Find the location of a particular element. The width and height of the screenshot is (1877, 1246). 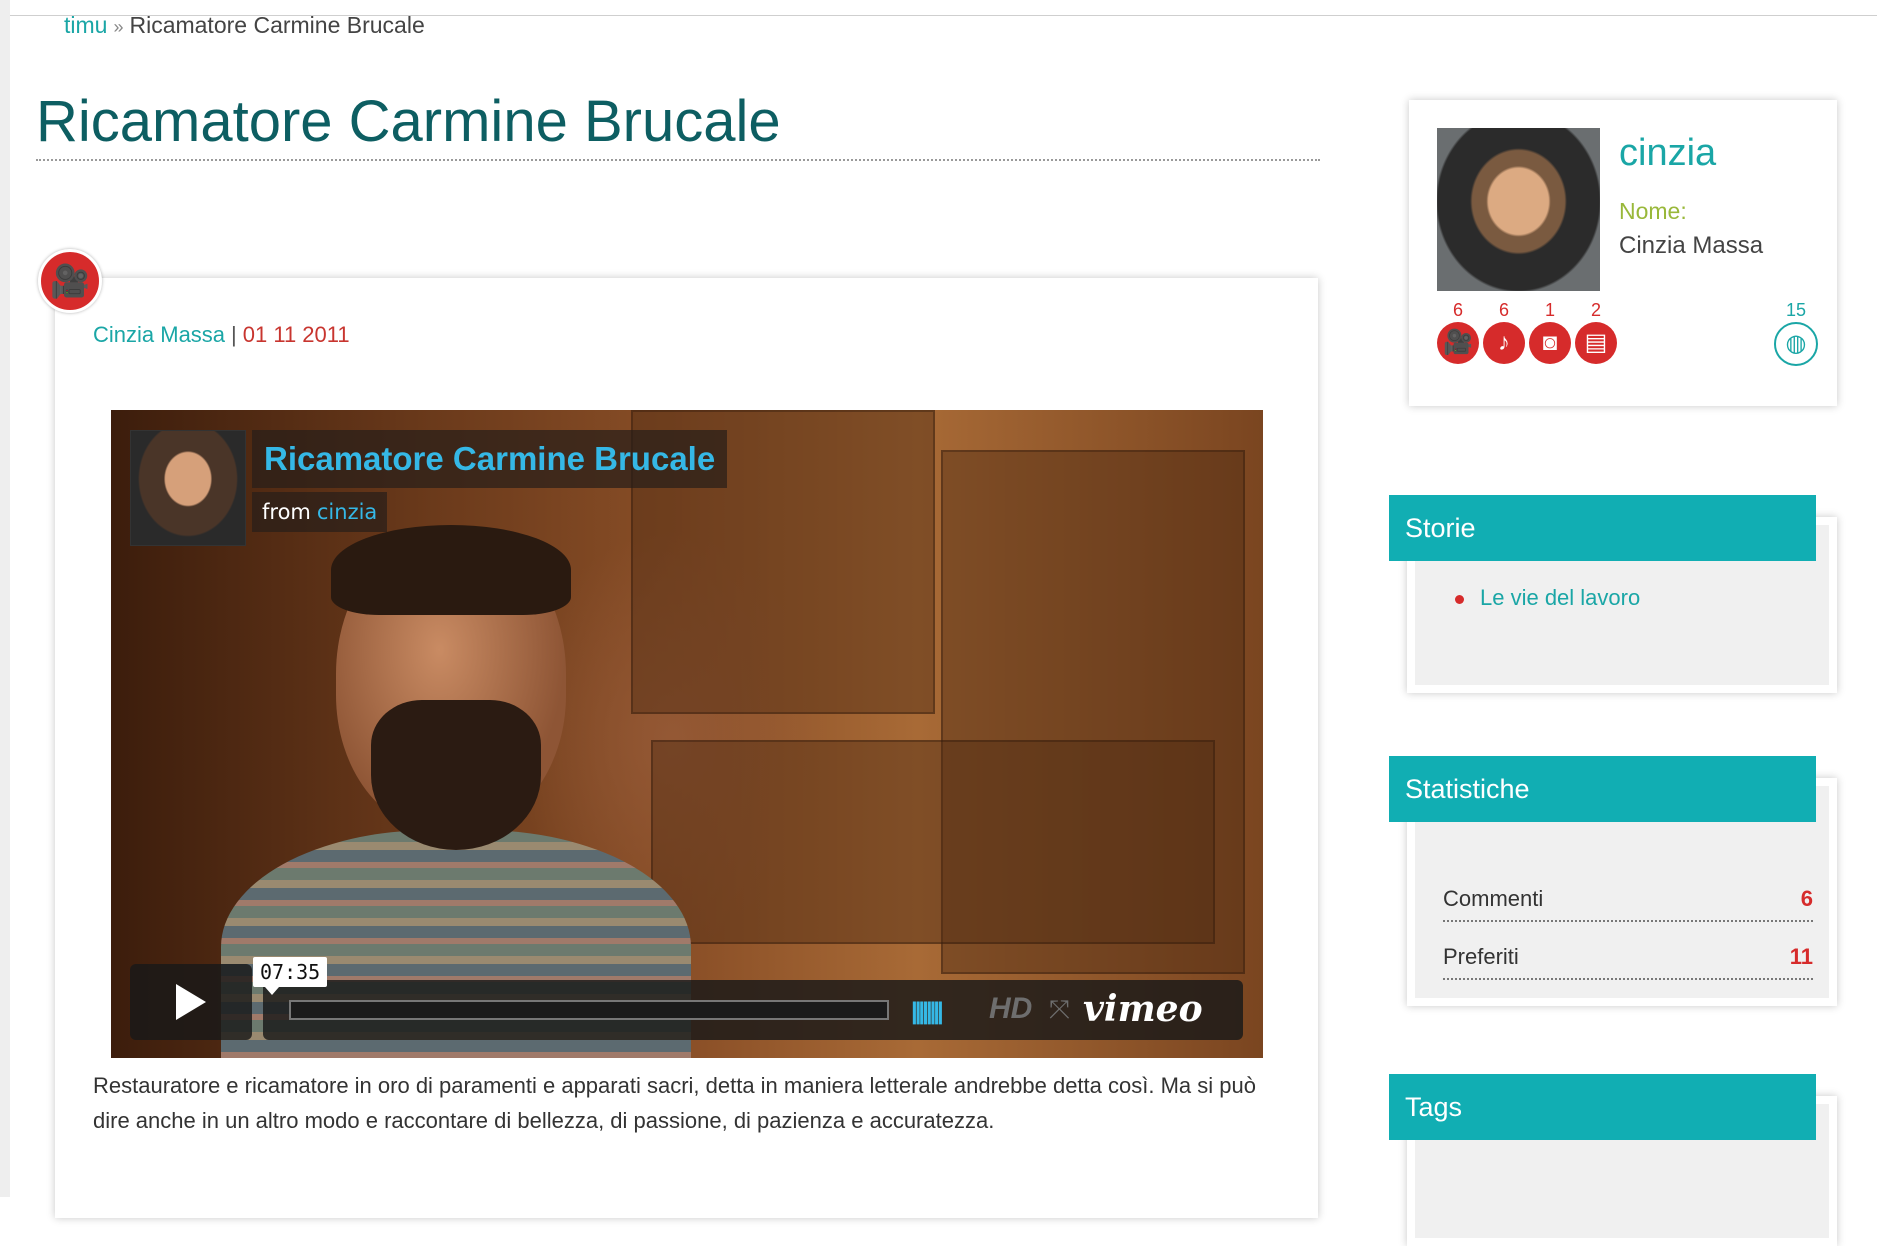

post-meta: Cinzia Massa | 01 11 2011 is located at coordinates (221, 335).